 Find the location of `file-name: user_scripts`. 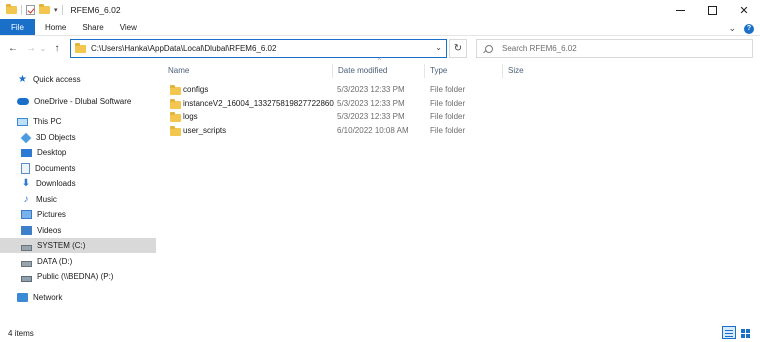

file-name: user_scripts is located at coordinates (205, 130).